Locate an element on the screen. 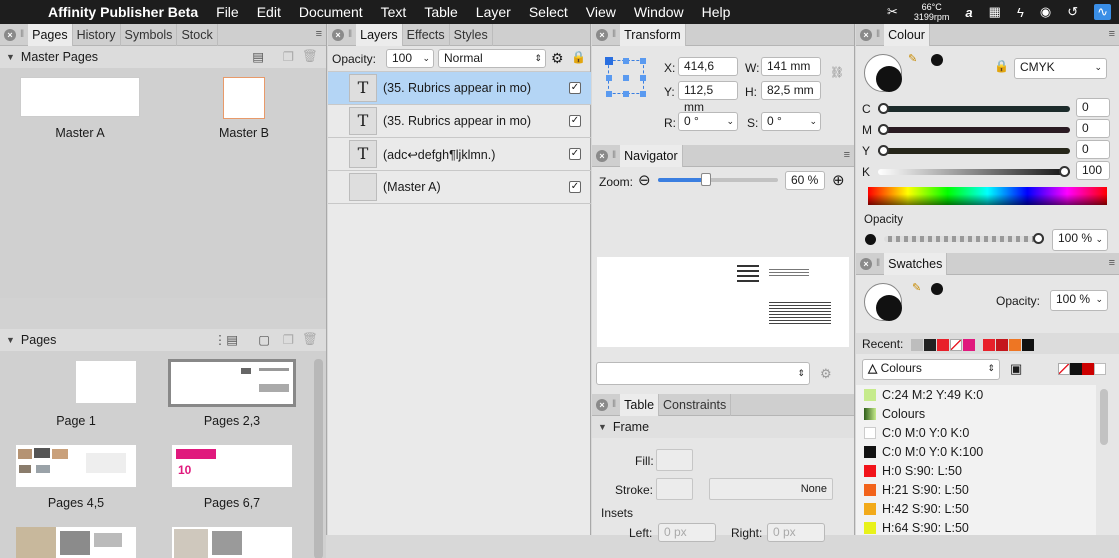 The height and width of the screenshot is (558, 1119). magenta-slider-handle is located at coordinates (883, 129).